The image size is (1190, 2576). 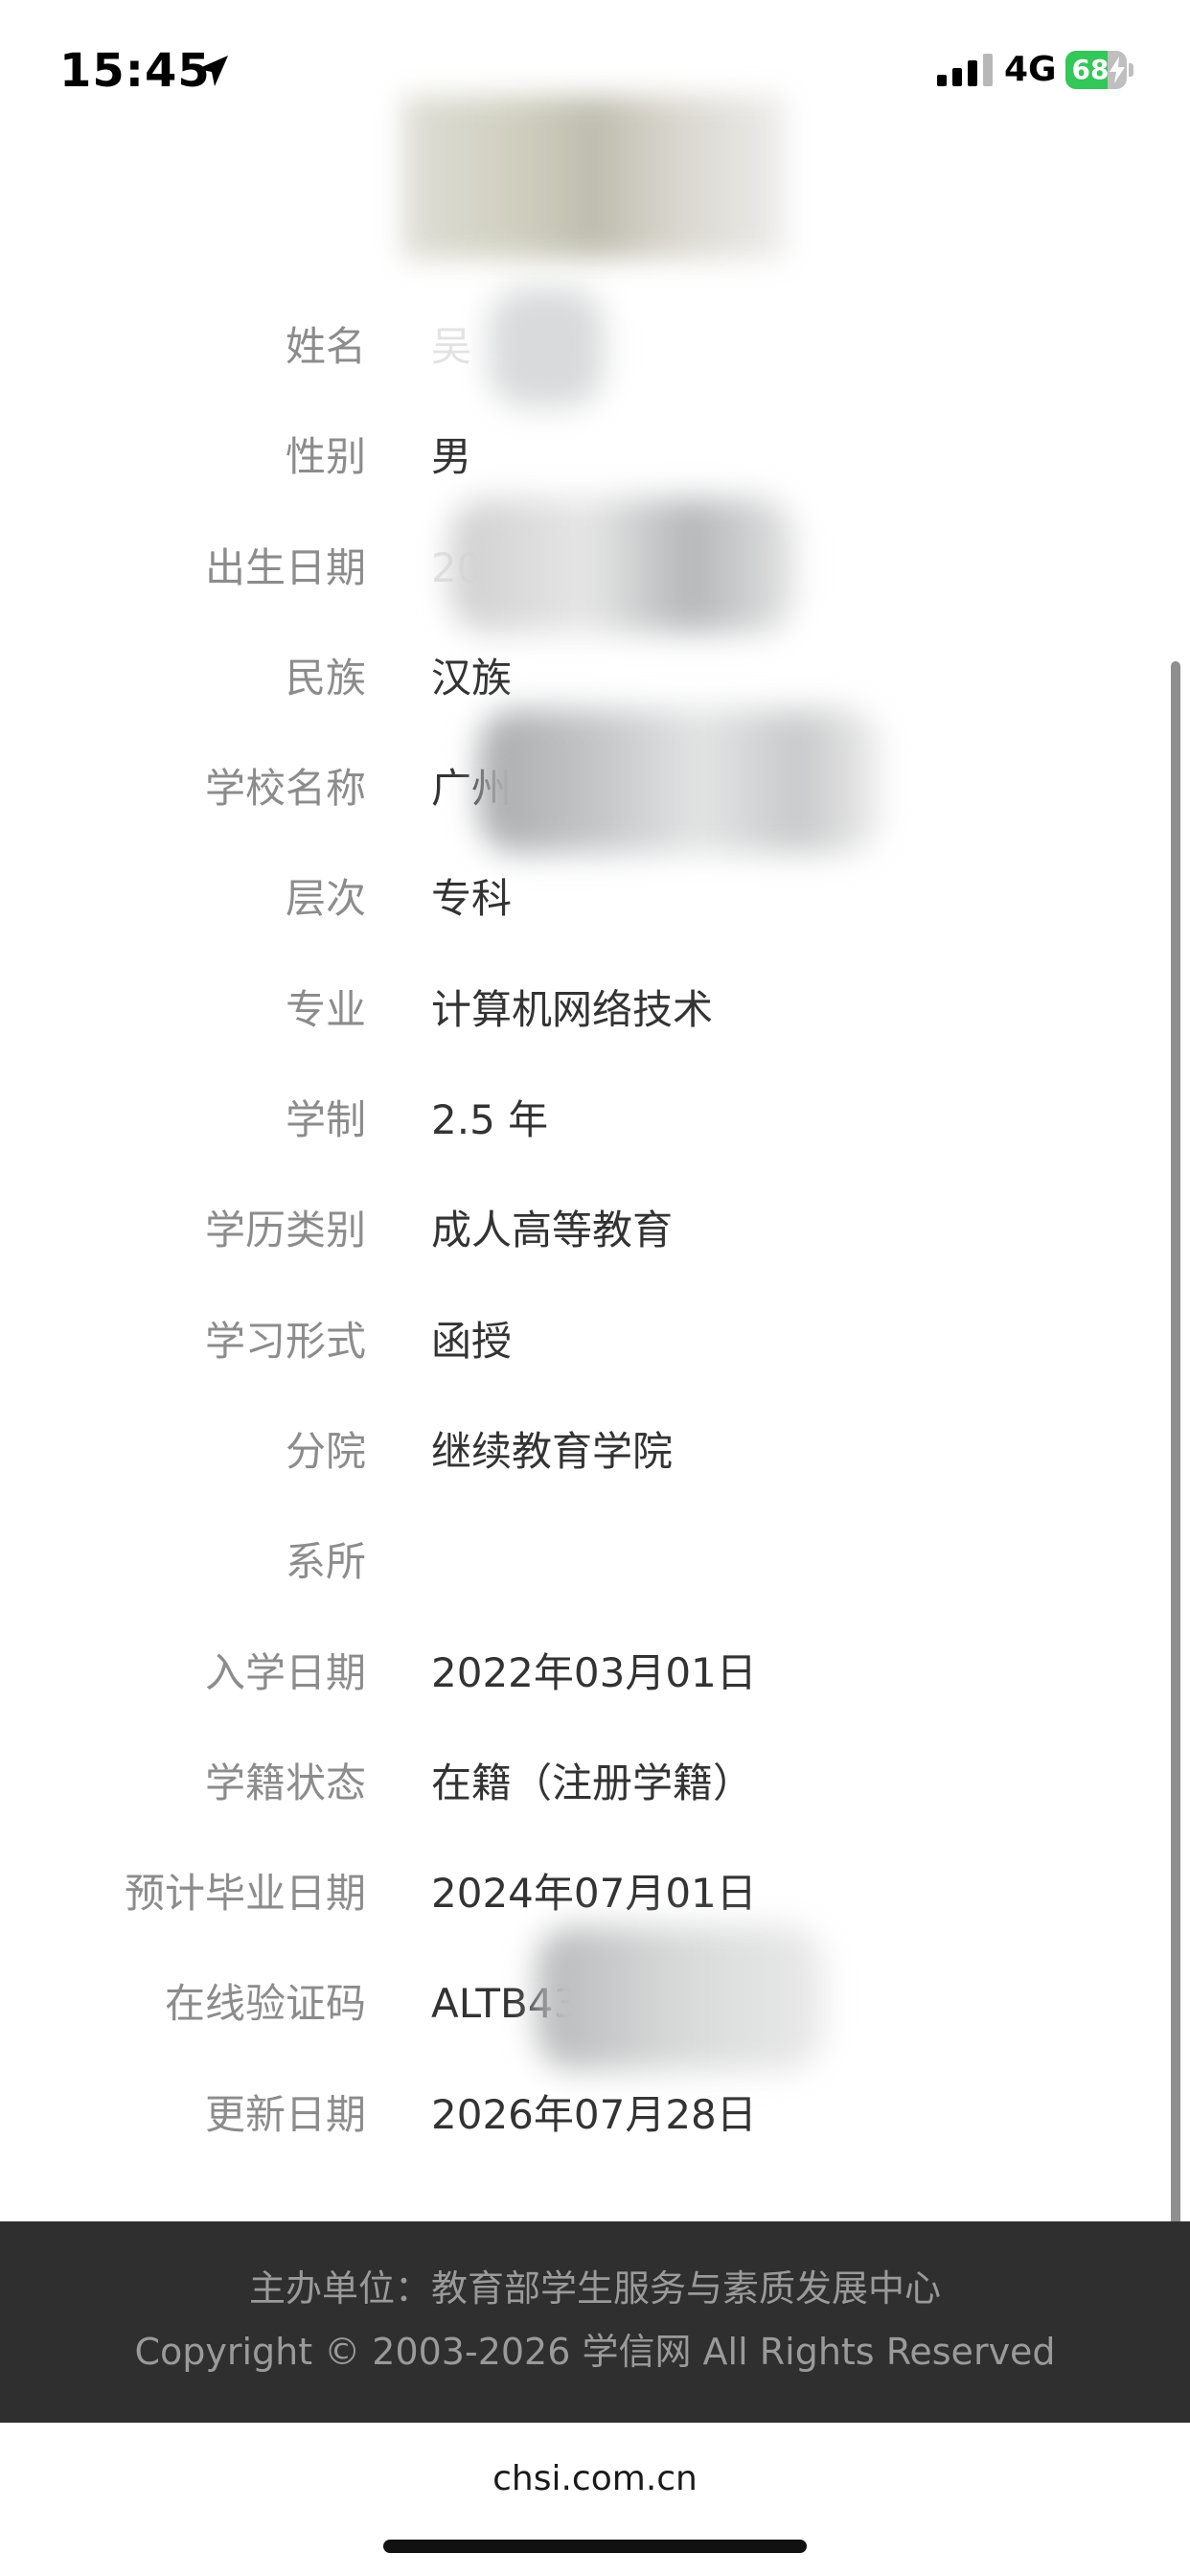 What do you see at coordinates (1118, 70) in the screenshot?
I see `charging-bolt-icon` at bounding box center [1118, 70].